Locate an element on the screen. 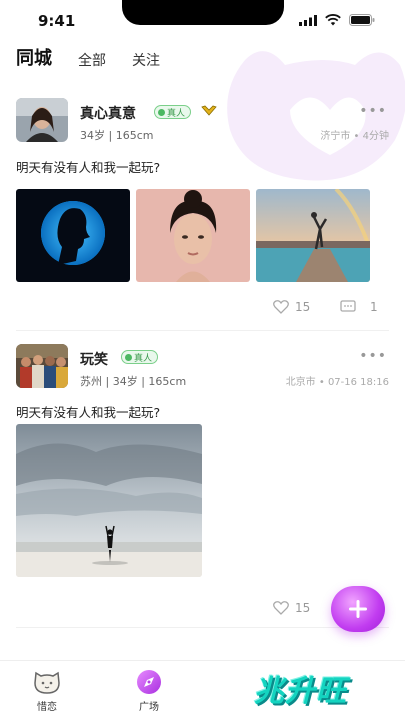 This screenshot has height=720, width=405. nav-item-square: 广场 is located at coordinates (149, 691).